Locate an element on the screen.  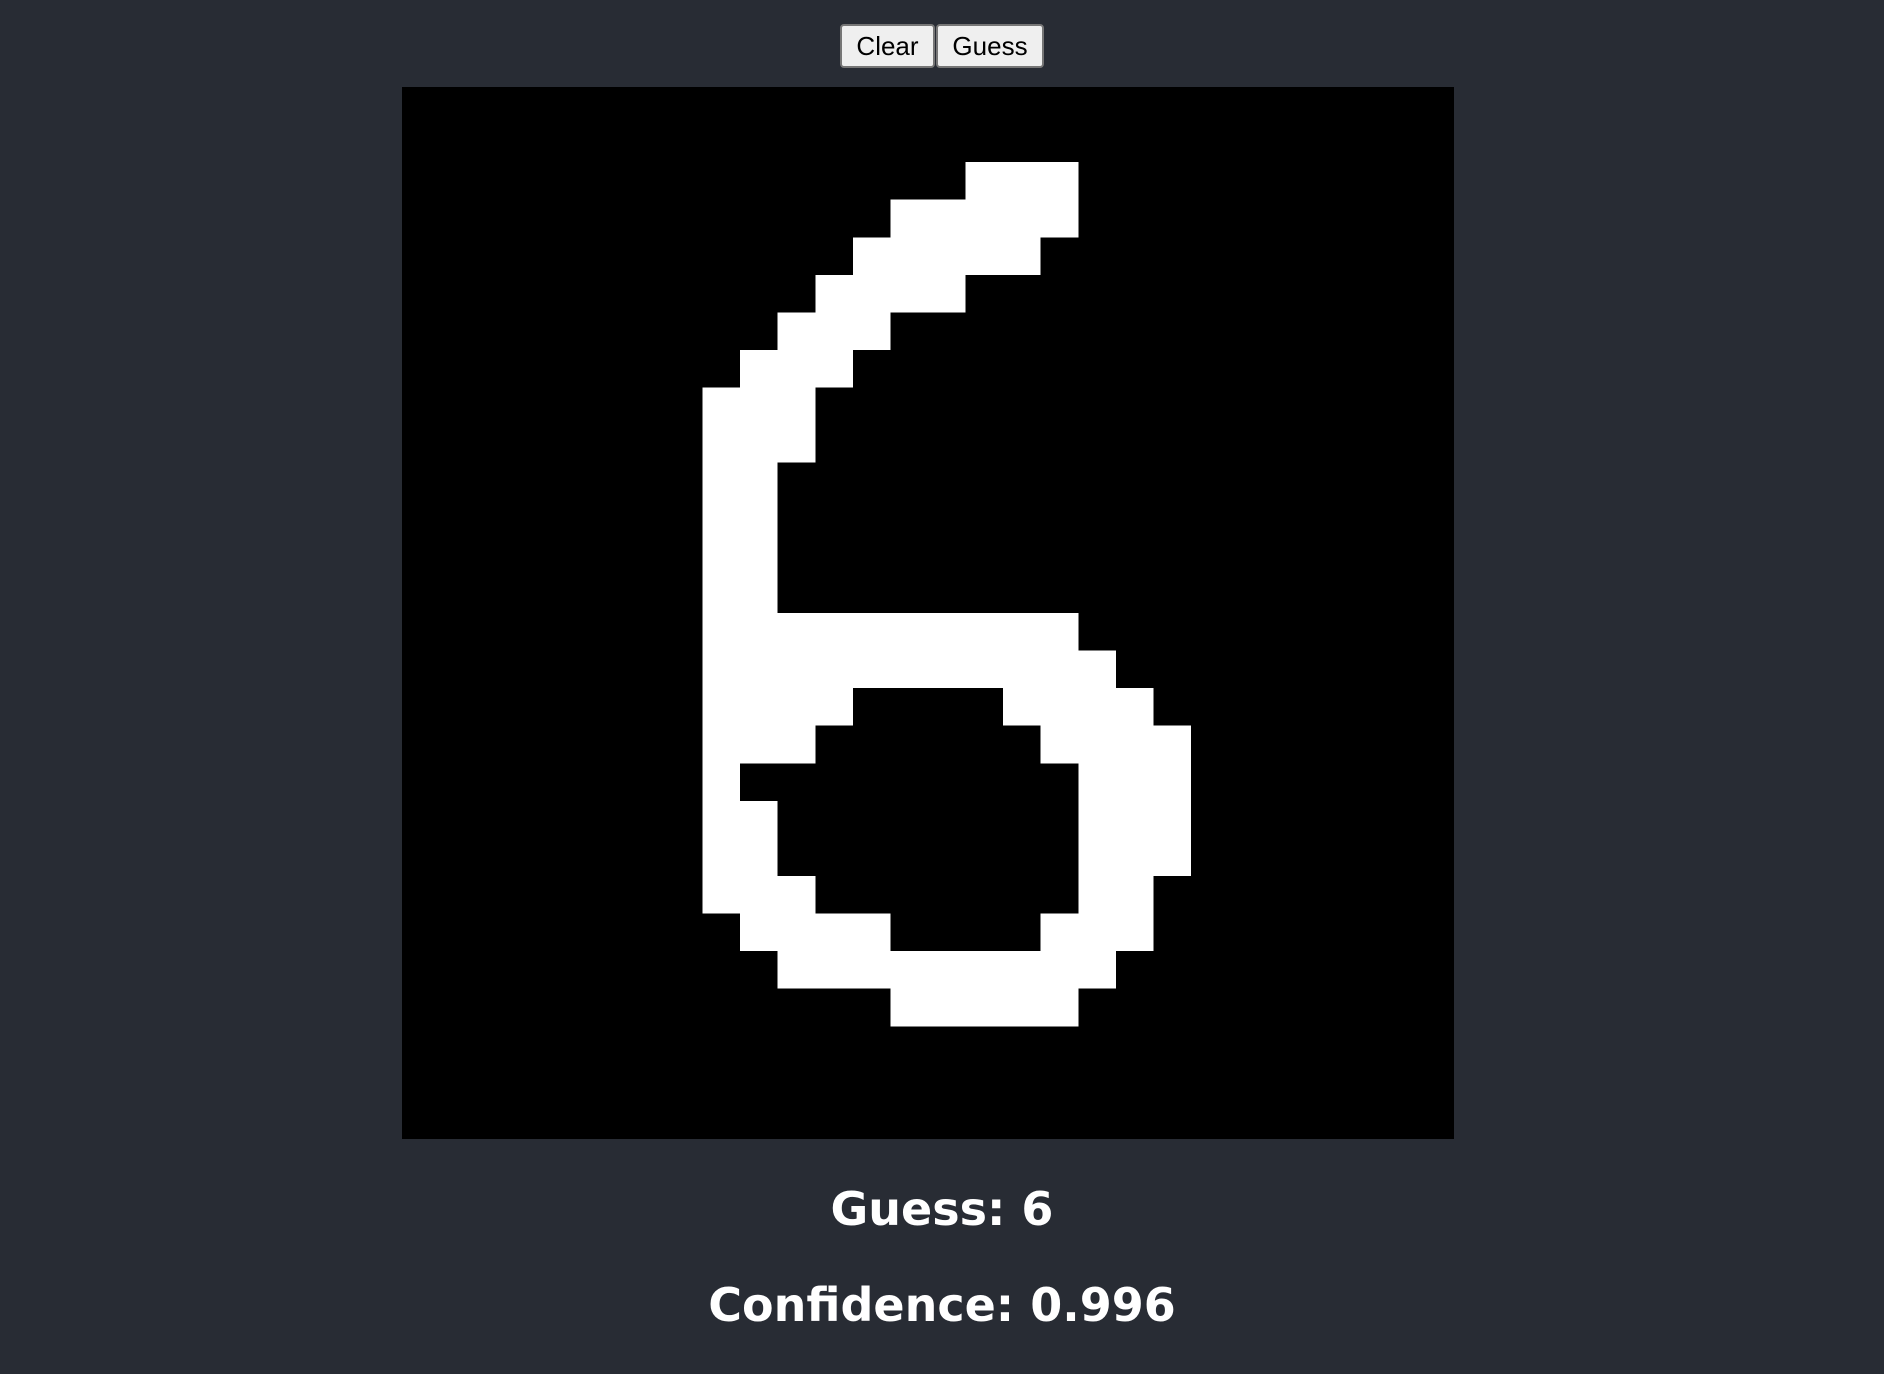
confidence-result: Confidence: 0.996 is located at coordinates (942, 1305).